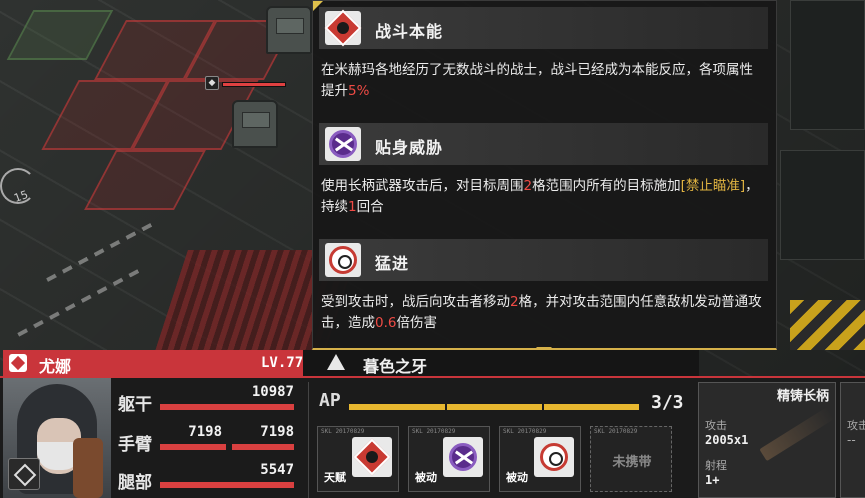  I want to click on skill-description: 使用长柄武器攻击后，对目标周围2格范围内所有的目标施加[禁止瞄准]，持续1回合, so click(543, 197).